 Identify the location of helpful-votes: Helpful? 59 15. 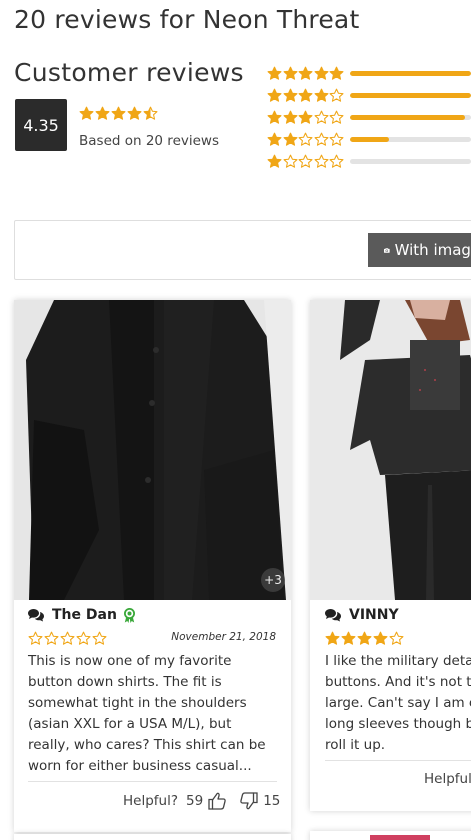
(201, 801).